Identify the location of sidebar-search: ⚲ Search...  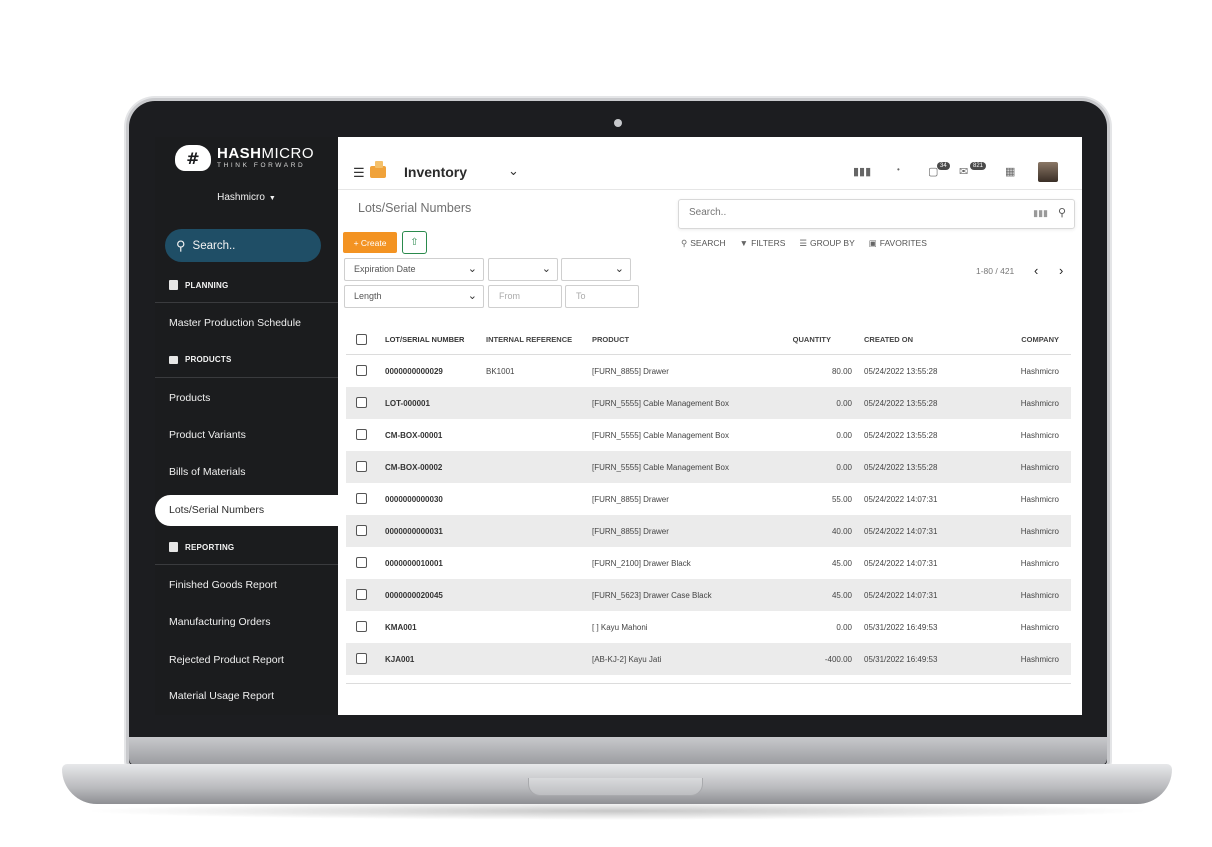
(243, 245).